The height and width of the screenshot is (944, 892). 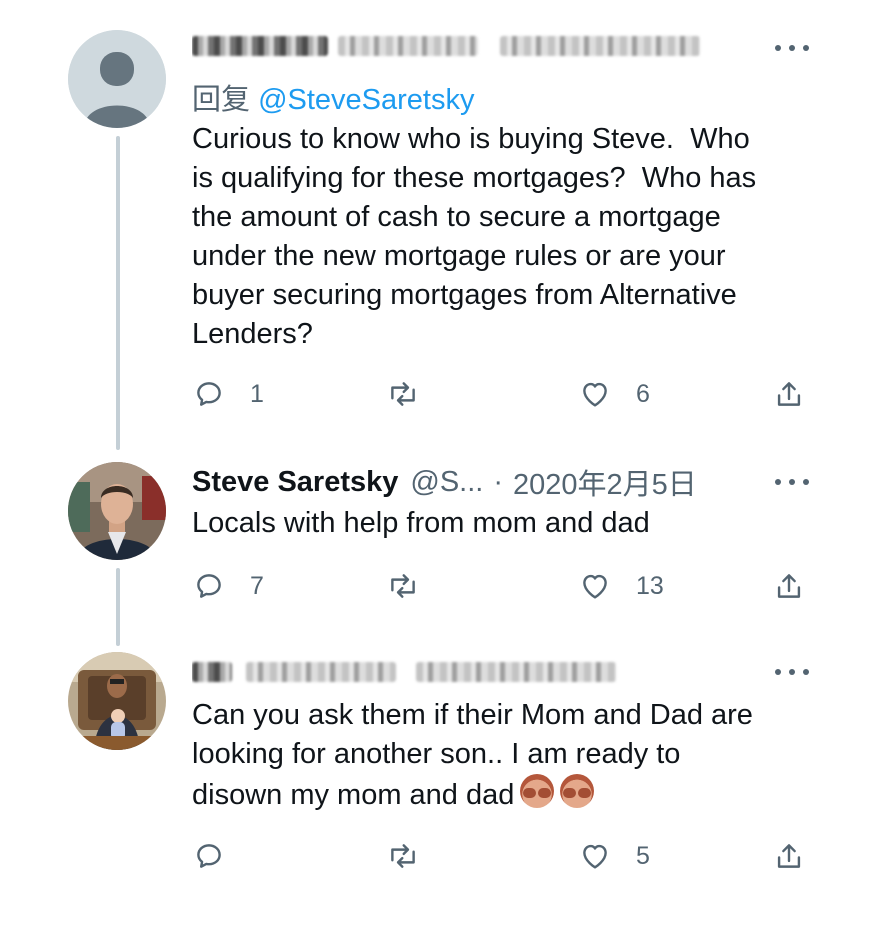 I want to click on replying-to: 回复 @SteveSaretsky, so click(x=333, y=97).